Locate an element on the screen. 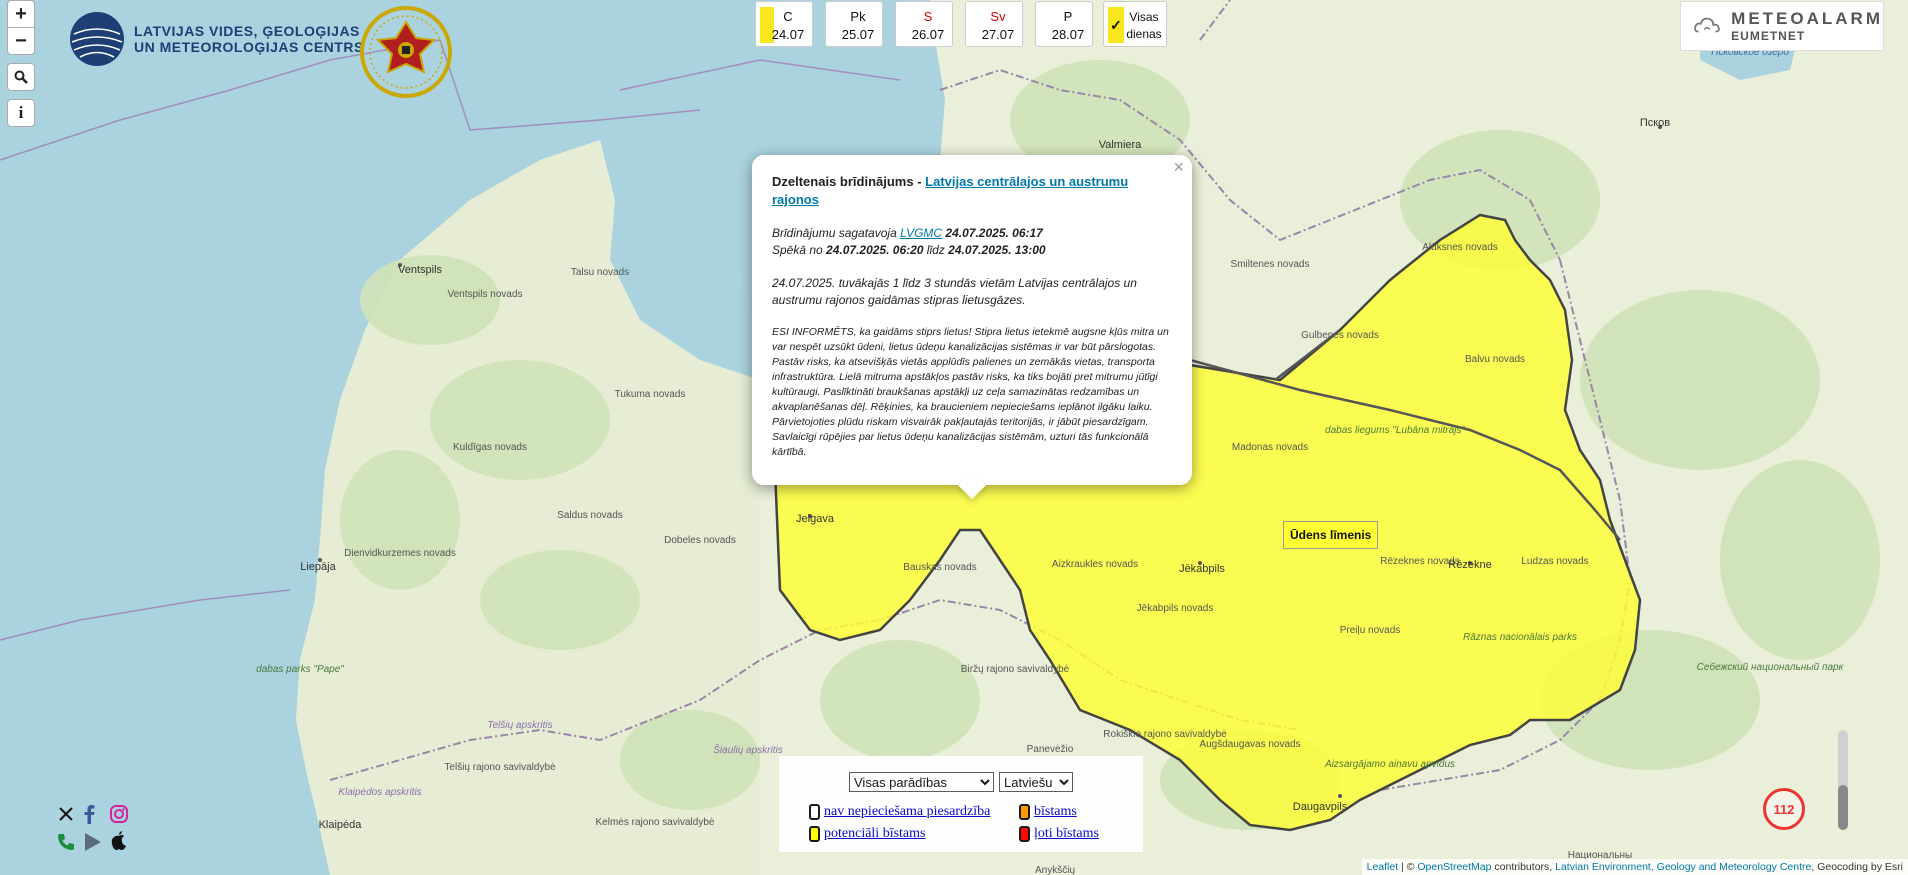  day-tab-1: Pk 25.07 is located at coordinates (854, 24).